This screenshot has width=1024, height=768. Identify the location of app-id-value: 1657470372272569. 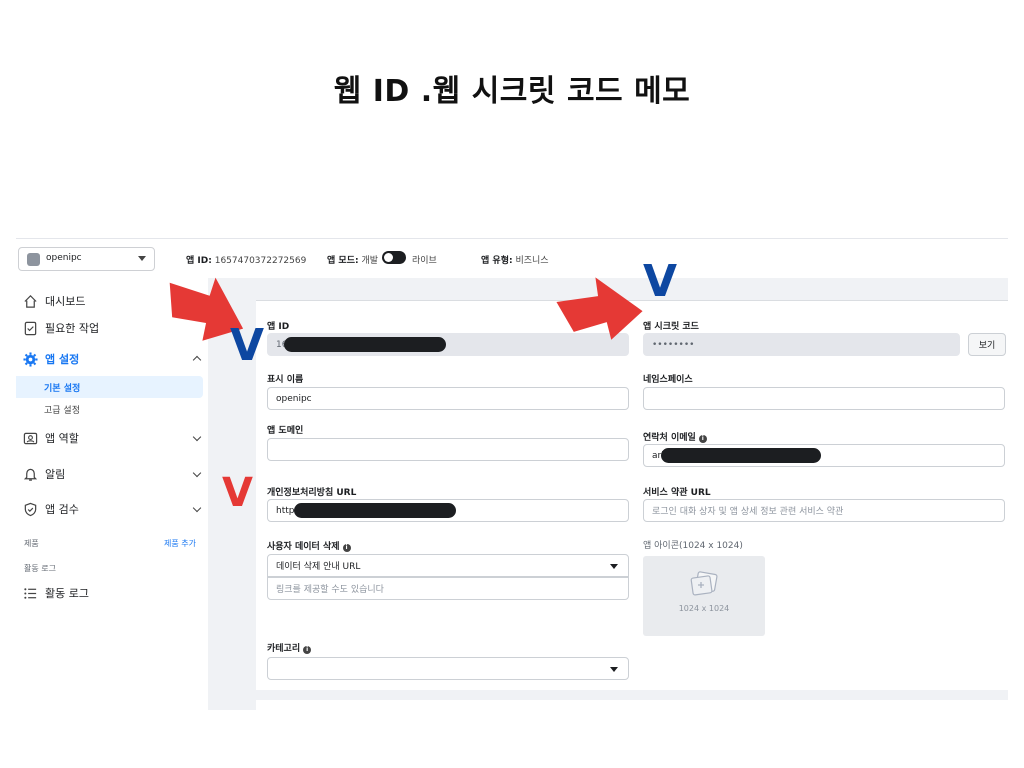
(260, 261).